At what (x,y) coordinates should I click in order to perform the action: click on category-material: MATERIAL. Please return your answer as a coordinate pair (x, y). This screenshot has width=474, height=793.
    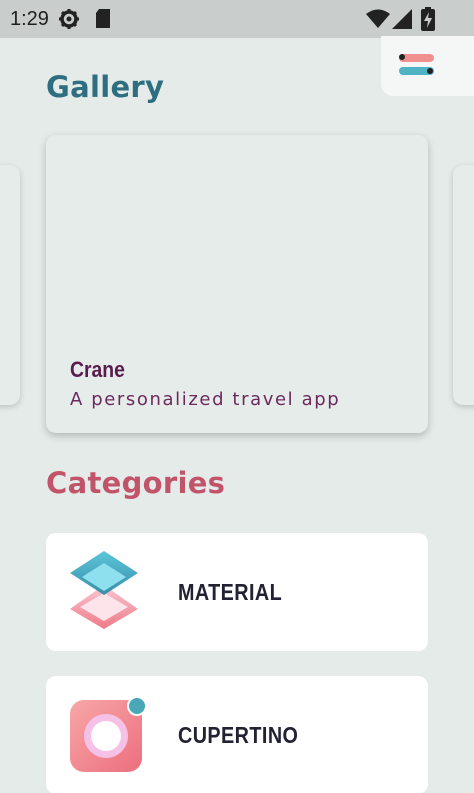
    Looking at the image, I should click on (237, 592).